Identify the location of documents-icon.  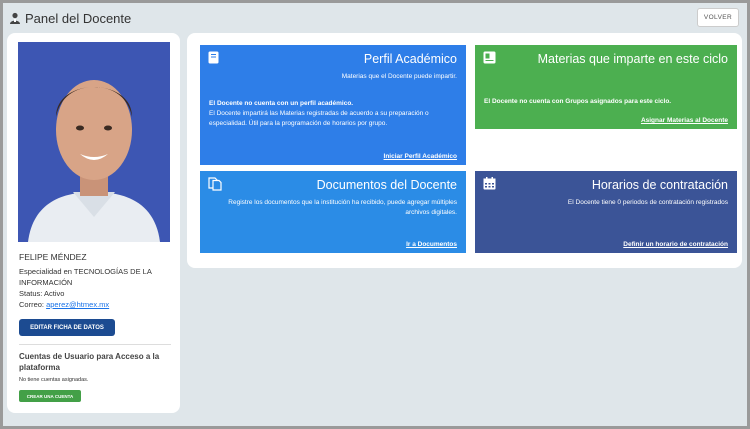
(215, 186).